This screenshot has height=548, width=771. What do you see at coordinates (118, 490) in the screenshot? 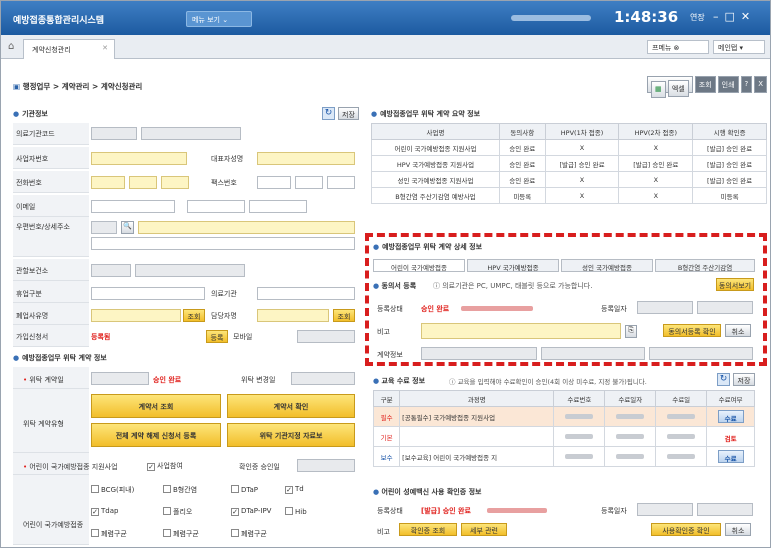
I see `vaccine-label: BCG(피내)` at bounding box center [118, 490].